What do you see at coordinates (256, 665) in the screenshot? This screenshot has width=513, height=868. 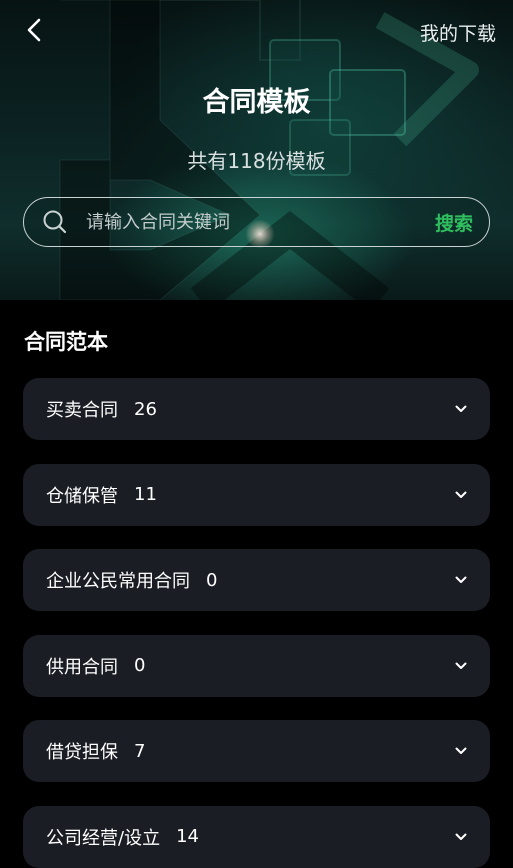 I see `category-item-supply: 供用合同 0` at bounding box center [256, 665].